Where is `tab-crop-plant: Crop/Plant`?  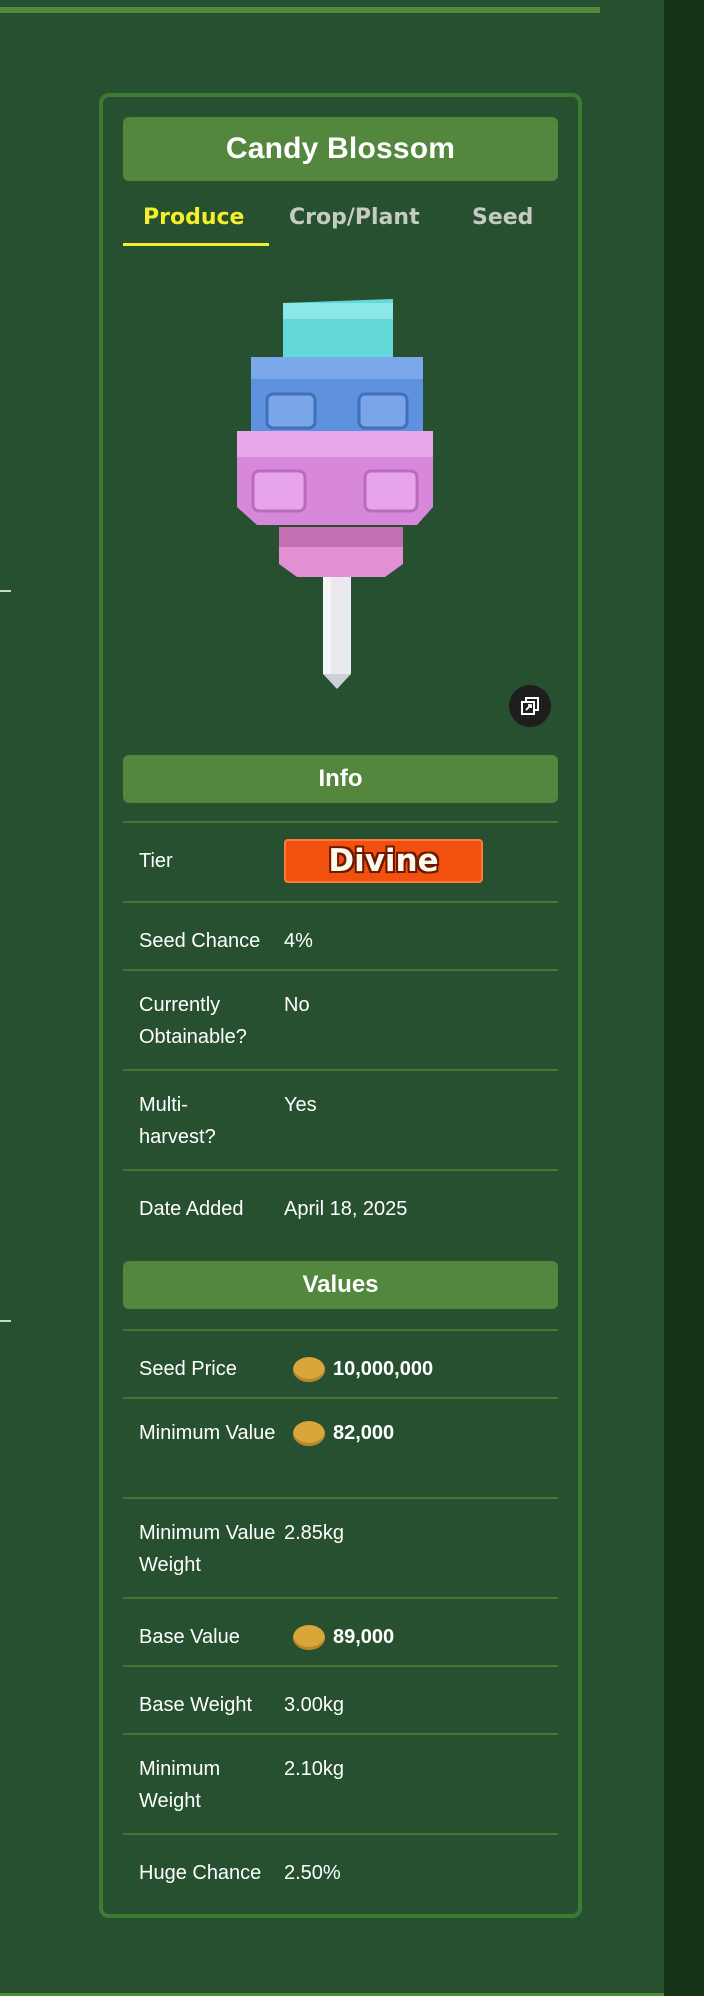 tab-crop-plant: Crop/Plant is located at coordinates (354, 217).